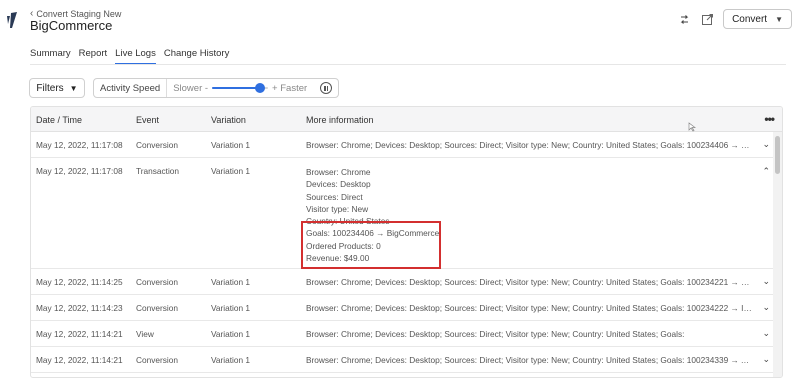  I want to click on external-link-icon, so click(707, 19).